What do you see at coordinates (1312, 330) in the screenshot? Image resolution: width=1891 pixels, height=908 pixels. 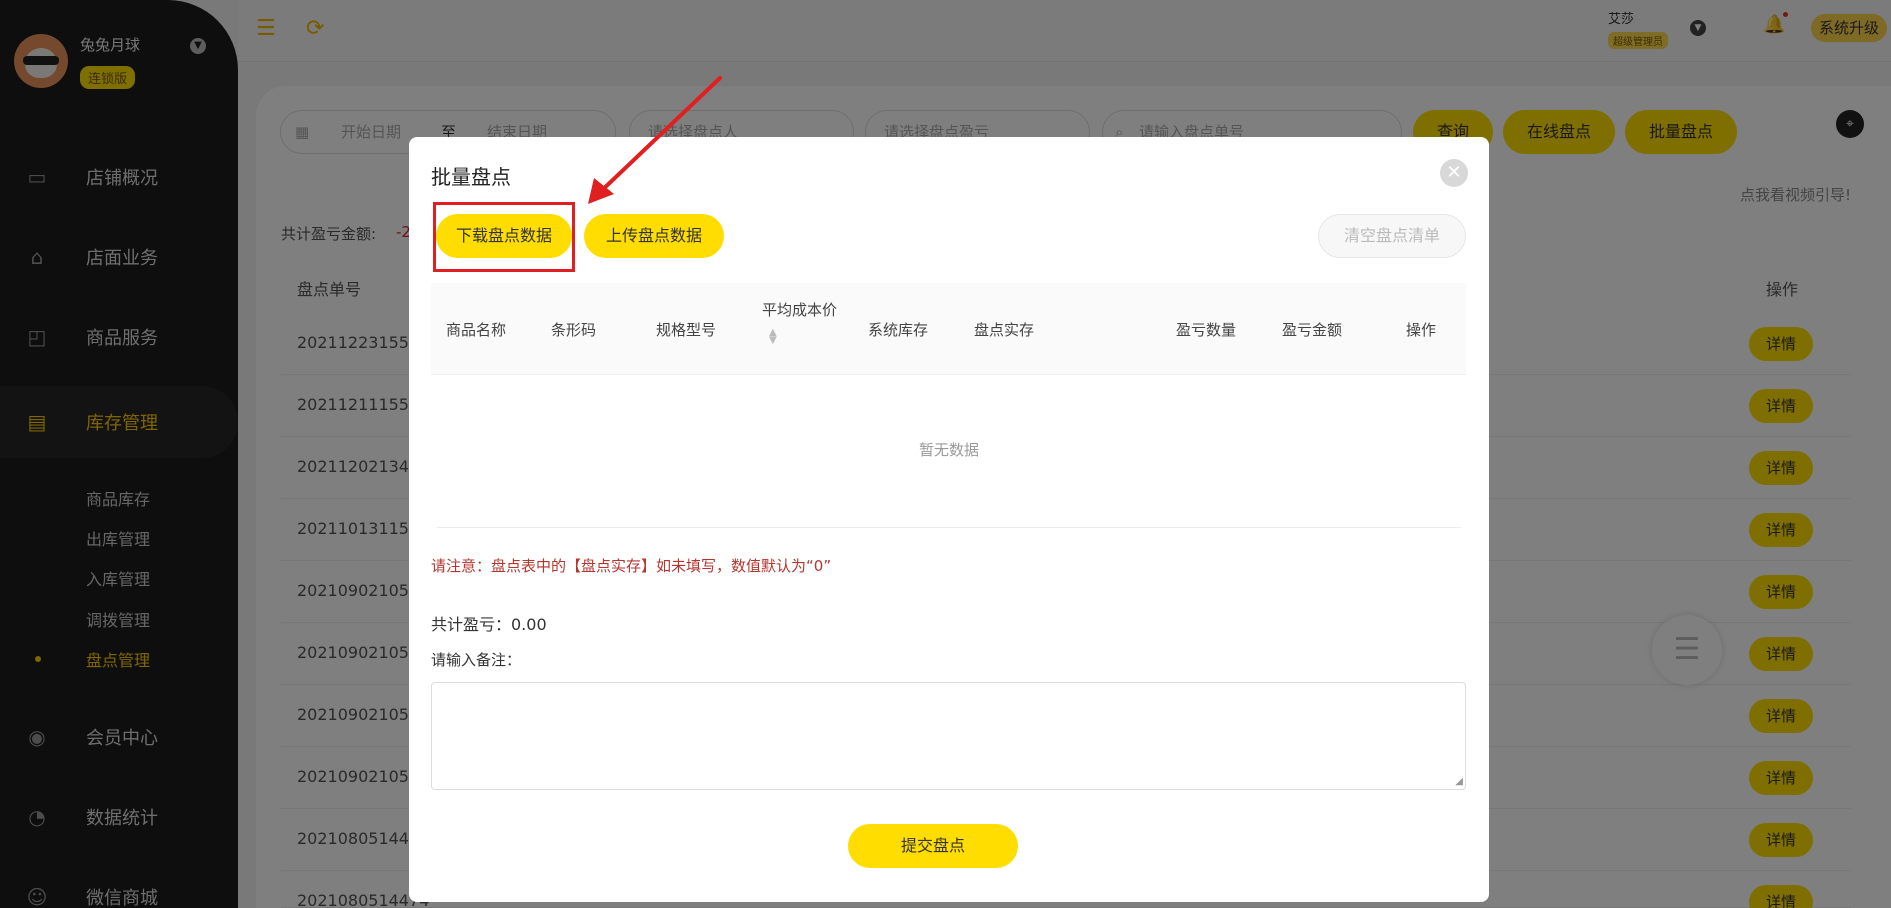 I see `column-header: 盈亏金额` at bounding box center [1312, 330].